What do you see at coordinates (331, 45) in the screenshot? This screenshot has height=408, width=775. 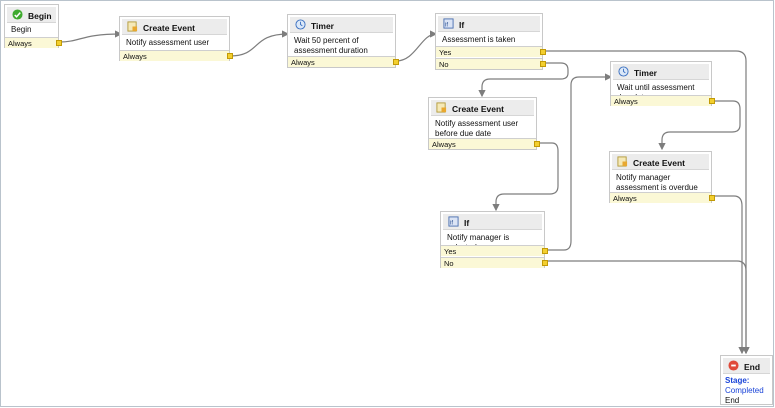 I see `node-description: Wait 50 percent of assessment duration` at bounding box center [331, 45].